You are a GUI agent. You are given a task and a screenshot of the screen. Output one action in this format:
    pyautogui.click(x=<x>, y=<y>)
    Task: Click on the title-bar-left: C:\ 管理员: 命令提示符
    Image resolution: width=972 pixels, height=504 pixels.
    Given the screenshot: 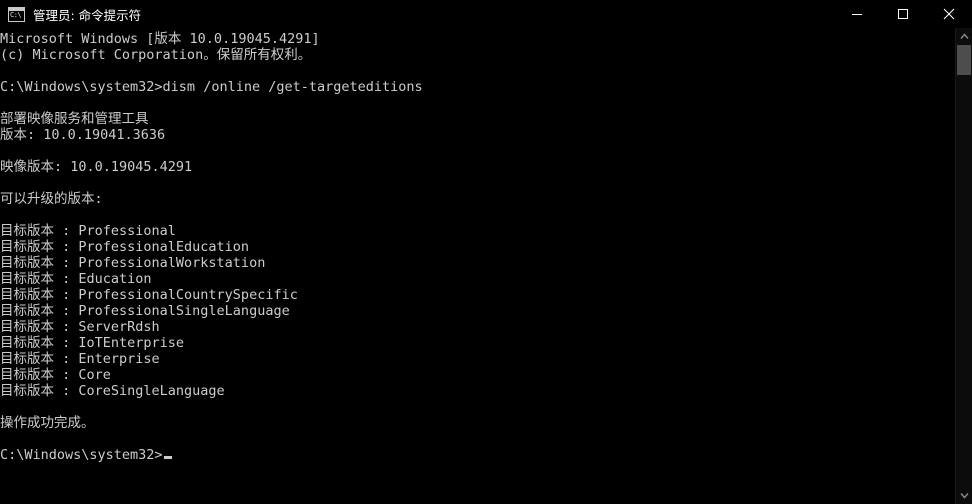 What is the action you would take?
    pyautogui.click(x=70, y=14)
    